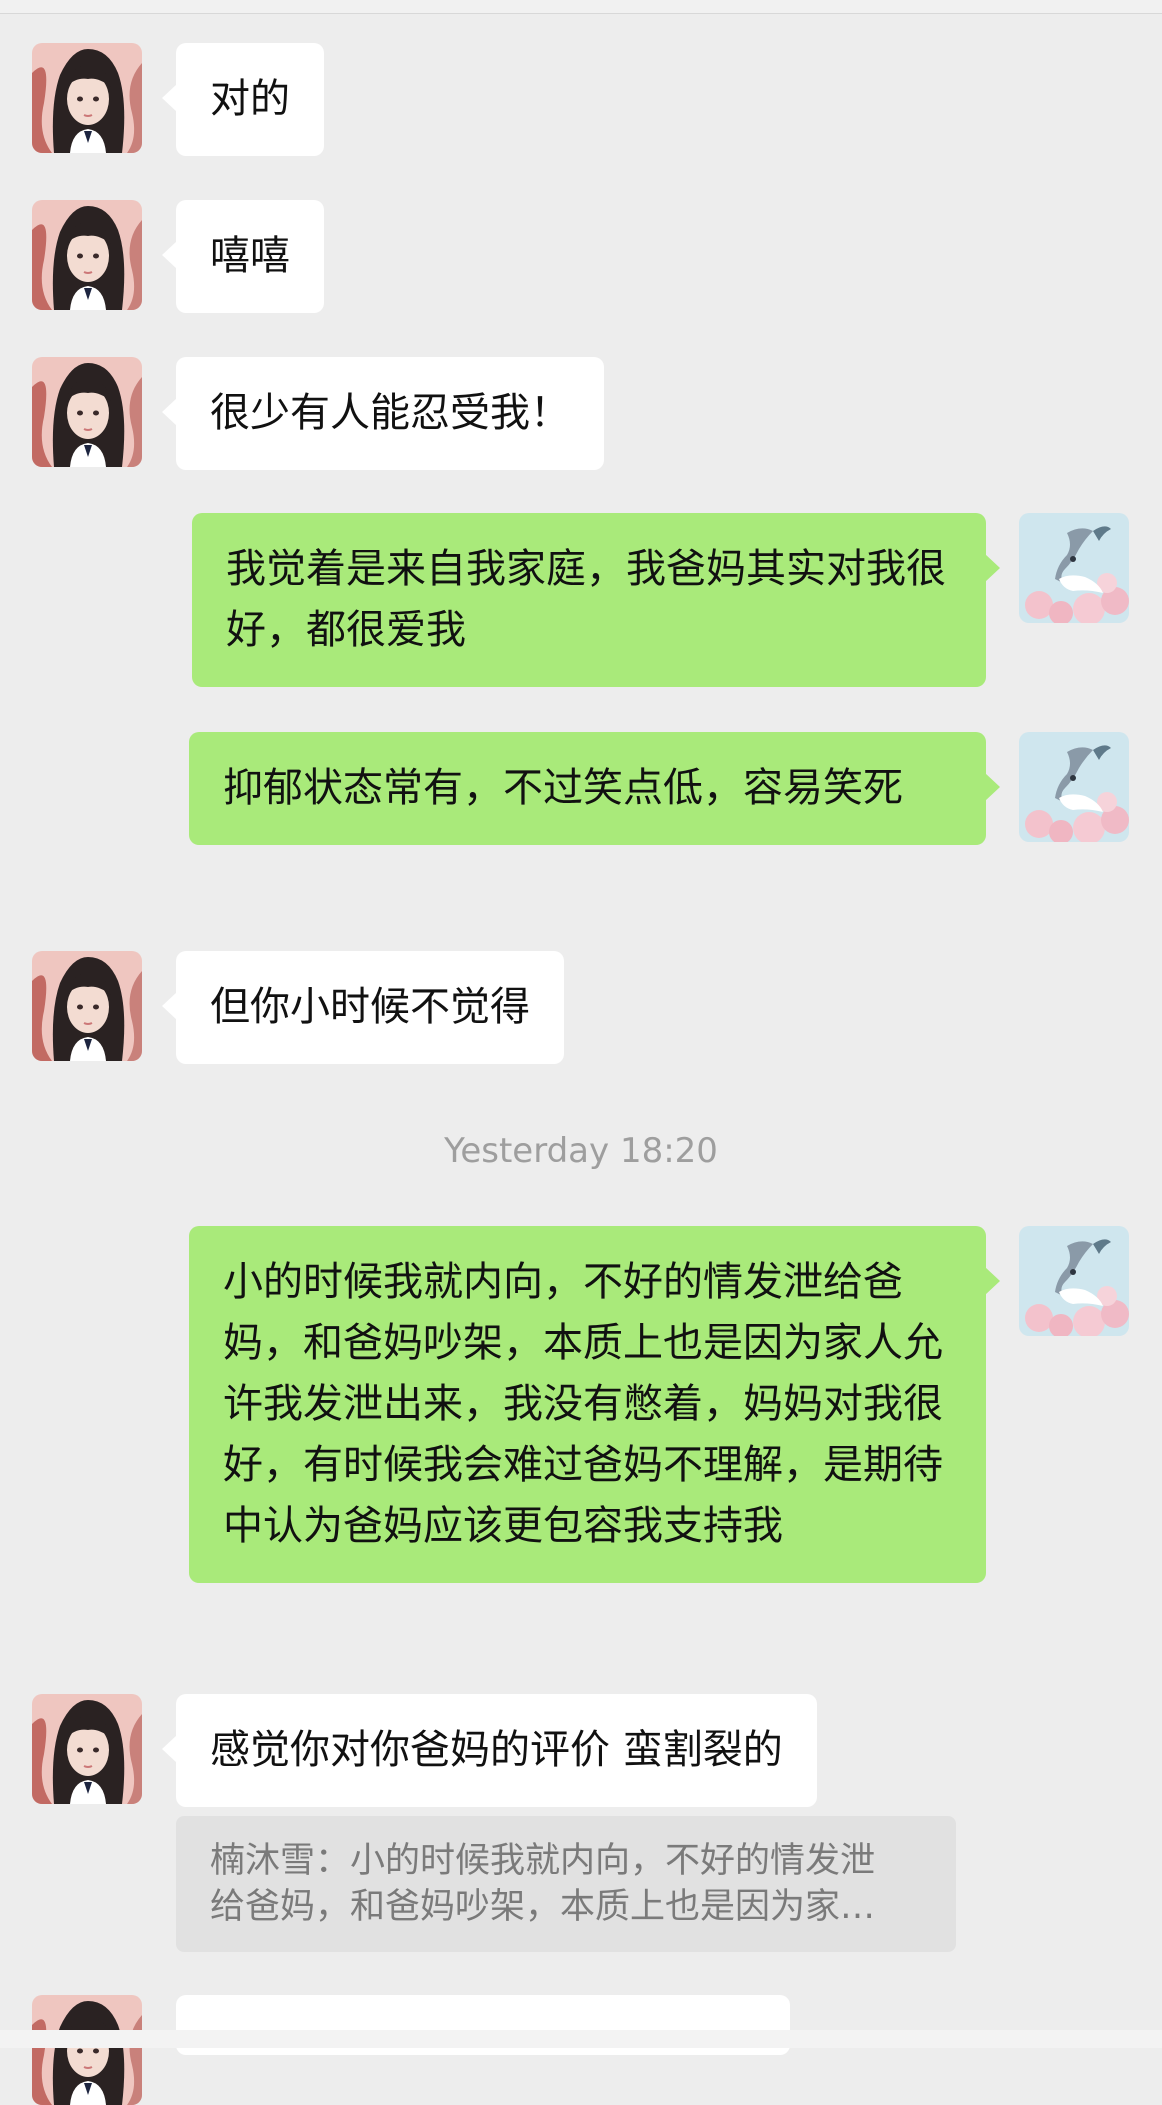 This screenshot has width=1162, height=2105. Describe the element at coordinates (543, 1861) in the screenshot. I see `quoted-text-line: 楠沐雪：小的时候我就内向，不好的情发泄` at that location.